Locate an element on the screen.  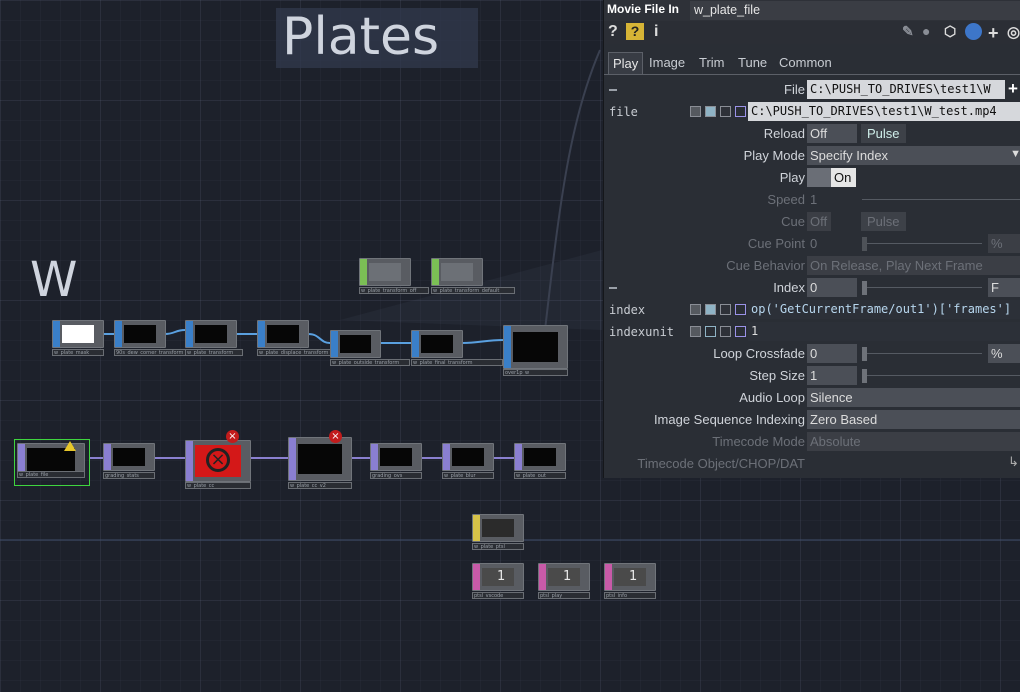
annotation-w: W is located at coordinates (54, 280).